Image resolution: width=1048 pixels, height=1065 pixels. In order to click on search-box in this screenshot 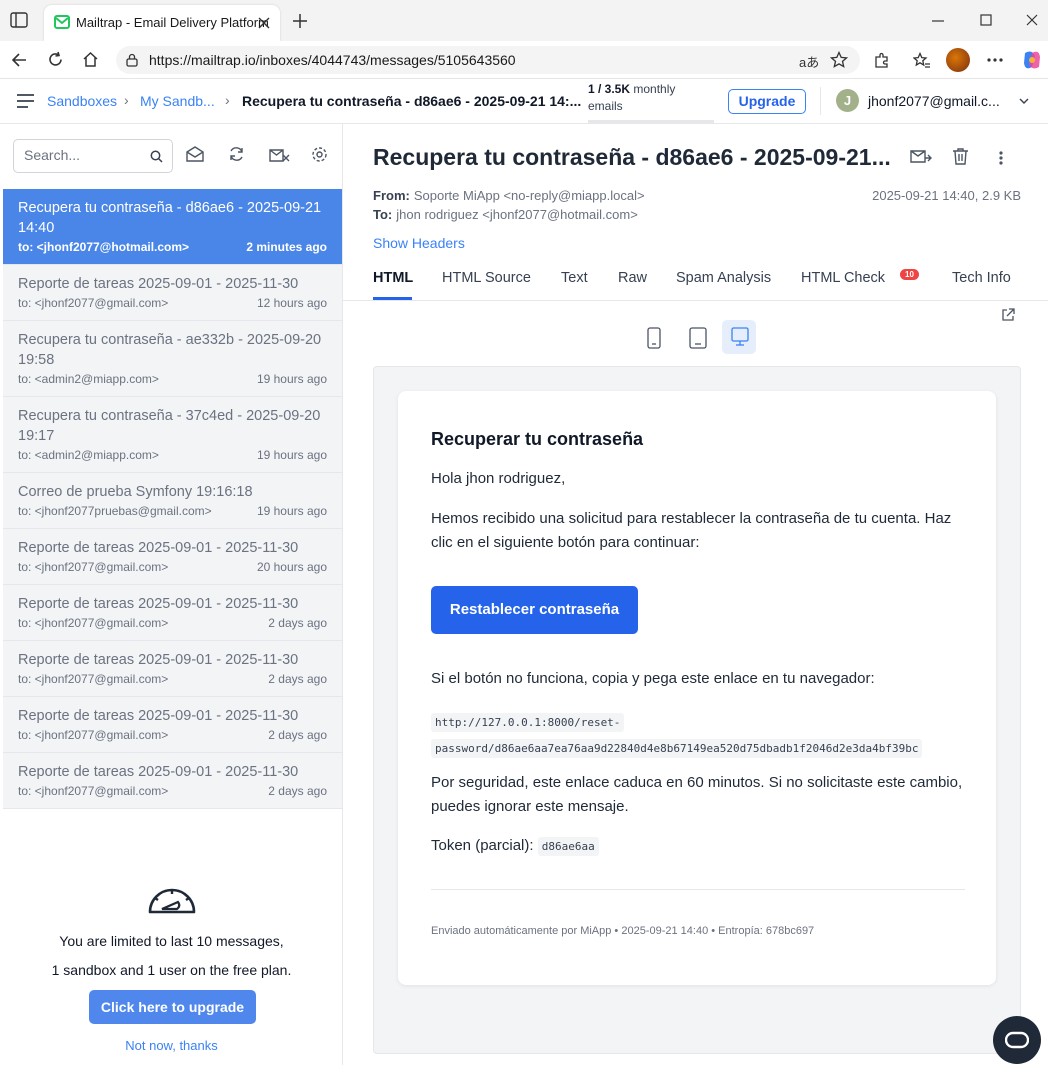, I will do `click(93, 156)`.